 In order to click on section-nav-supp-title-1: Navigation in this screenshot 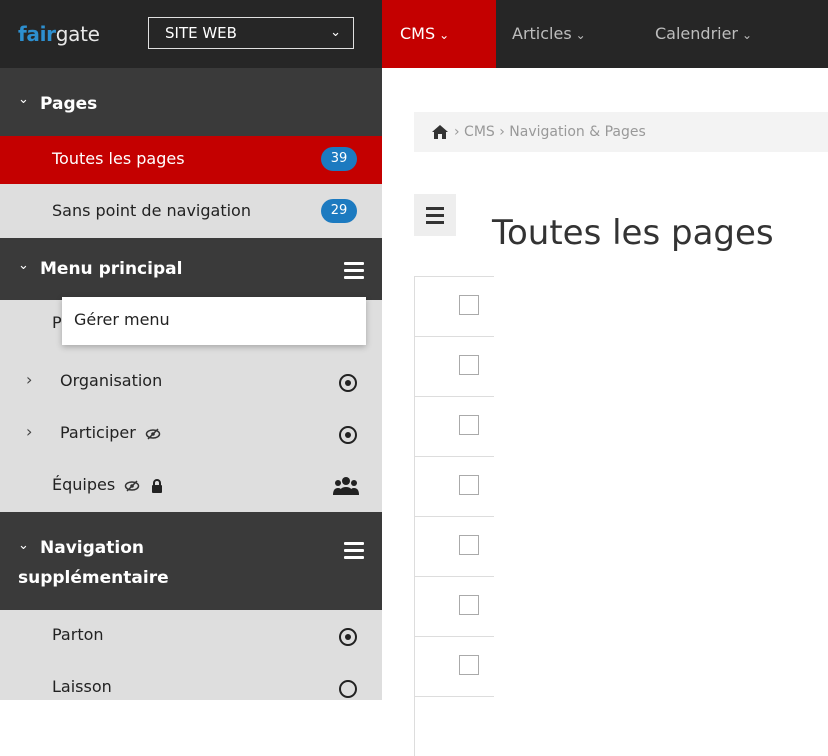, I will do `click(92, 548)`.